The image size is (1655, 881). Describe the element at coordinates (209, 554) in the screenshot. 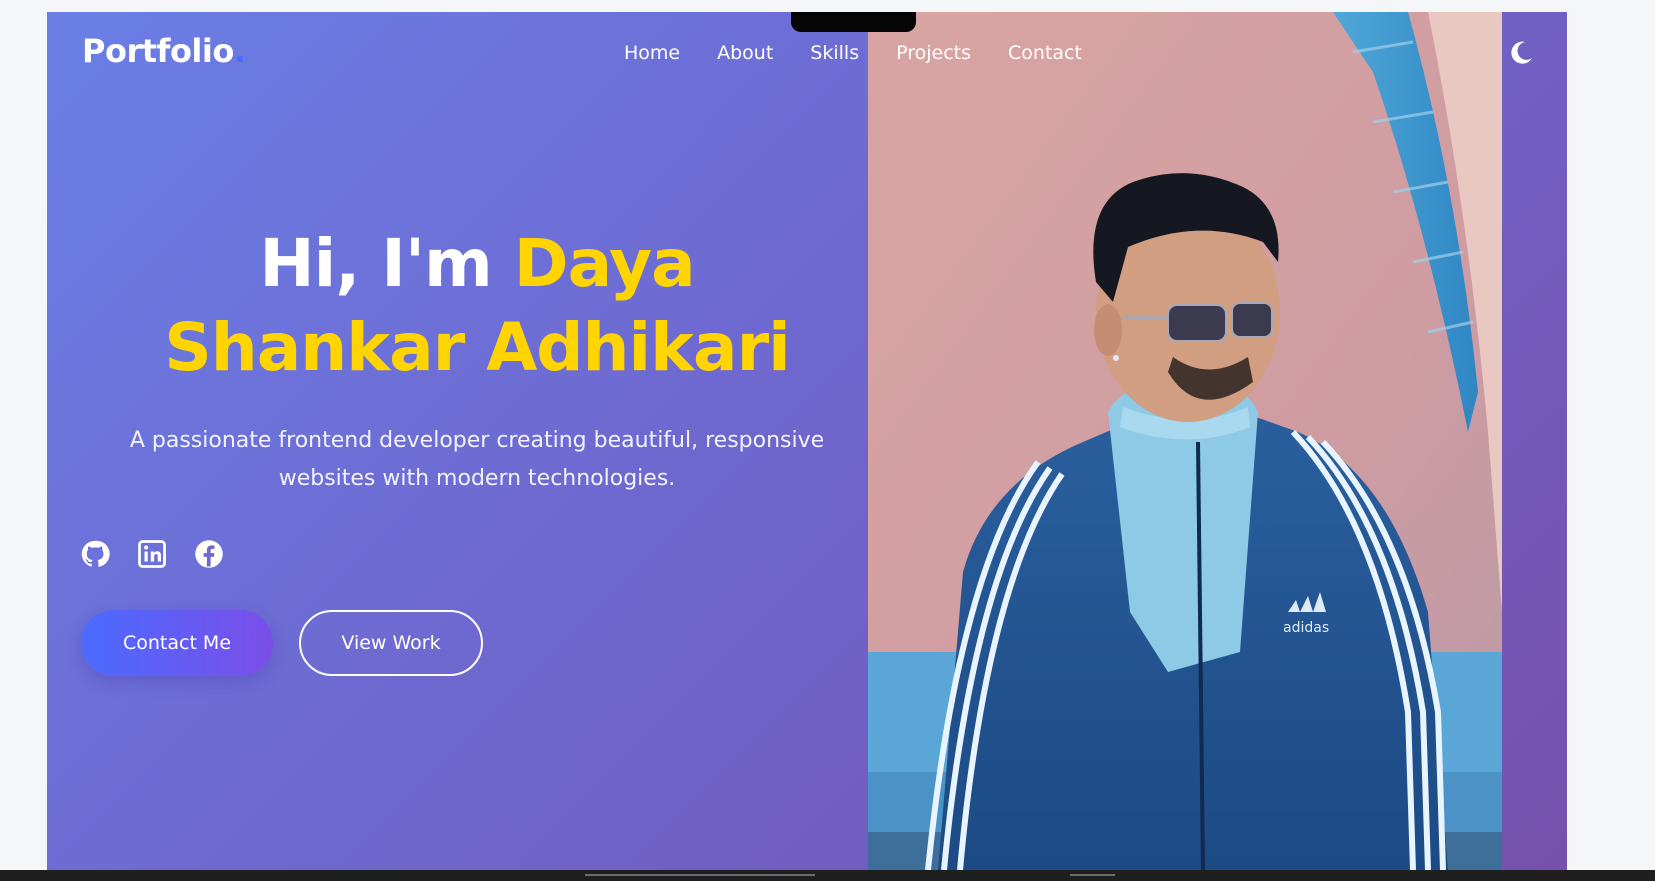

I see `facebook-icon` at that location.